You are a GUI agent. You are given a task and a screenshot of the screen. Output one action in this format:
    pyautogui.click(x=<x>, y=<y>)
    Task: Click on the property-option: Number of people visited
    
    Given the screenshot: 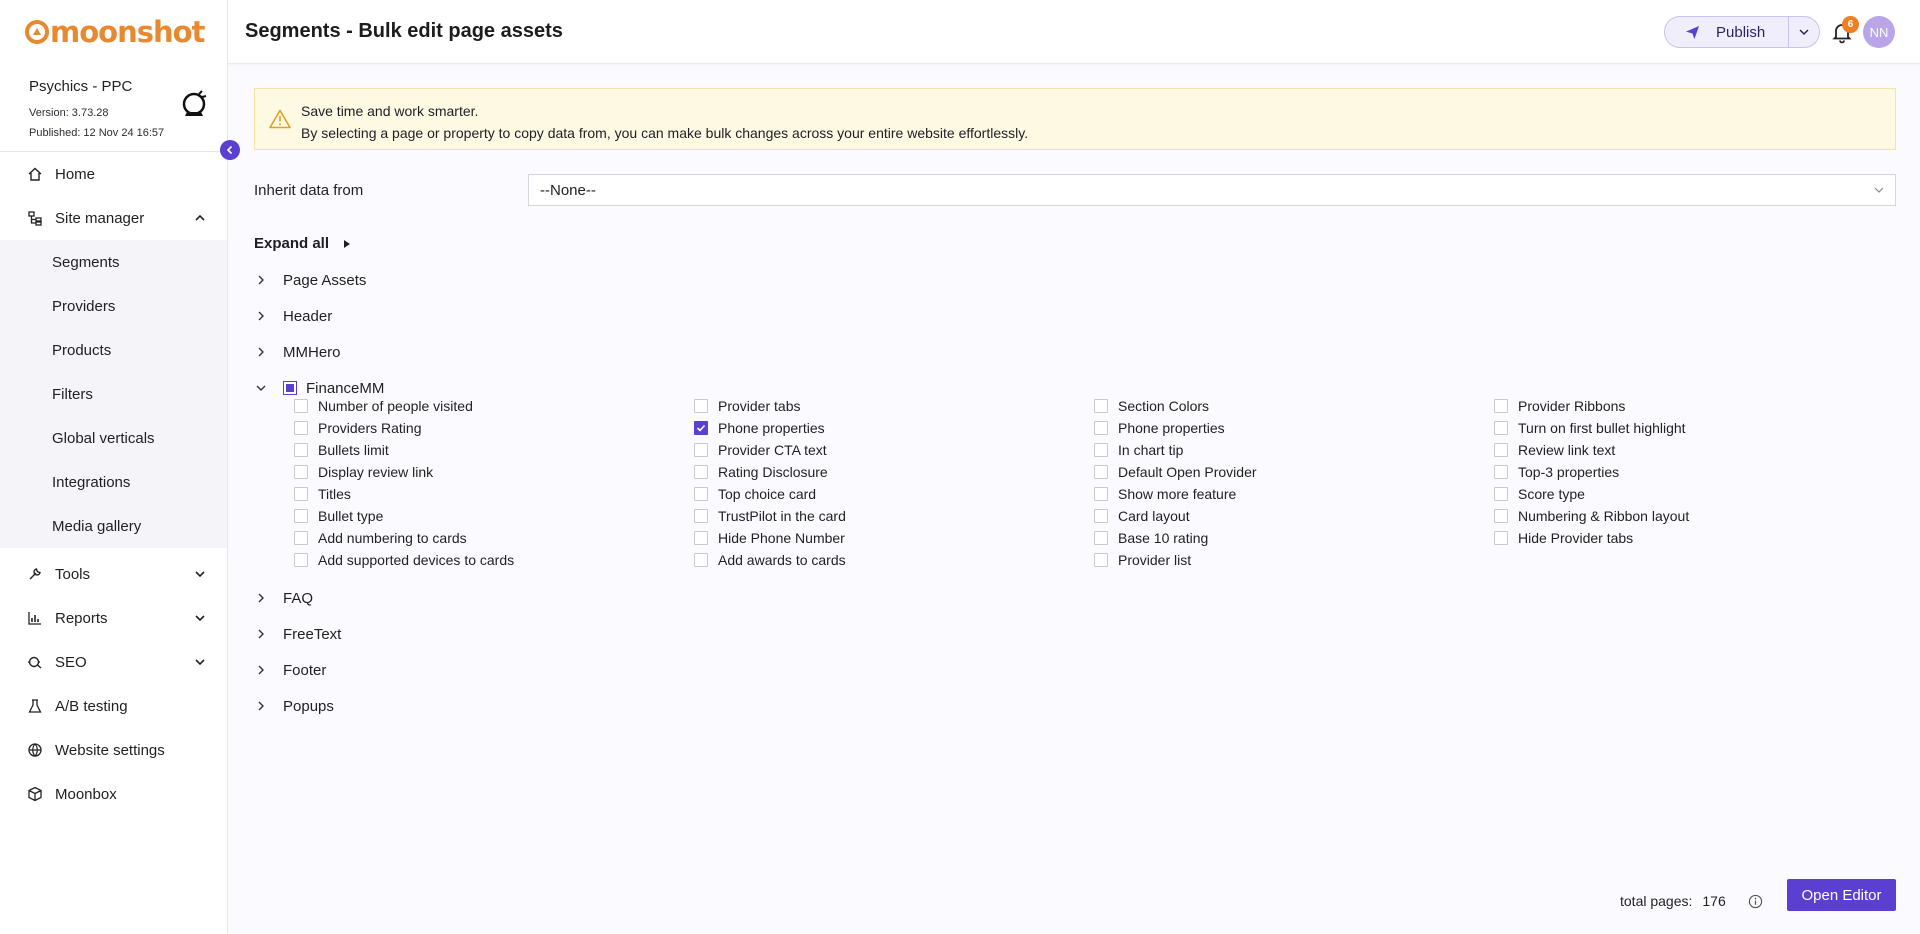 What is the action you would take?
    pyautogui.click(x=383, y=406)
    